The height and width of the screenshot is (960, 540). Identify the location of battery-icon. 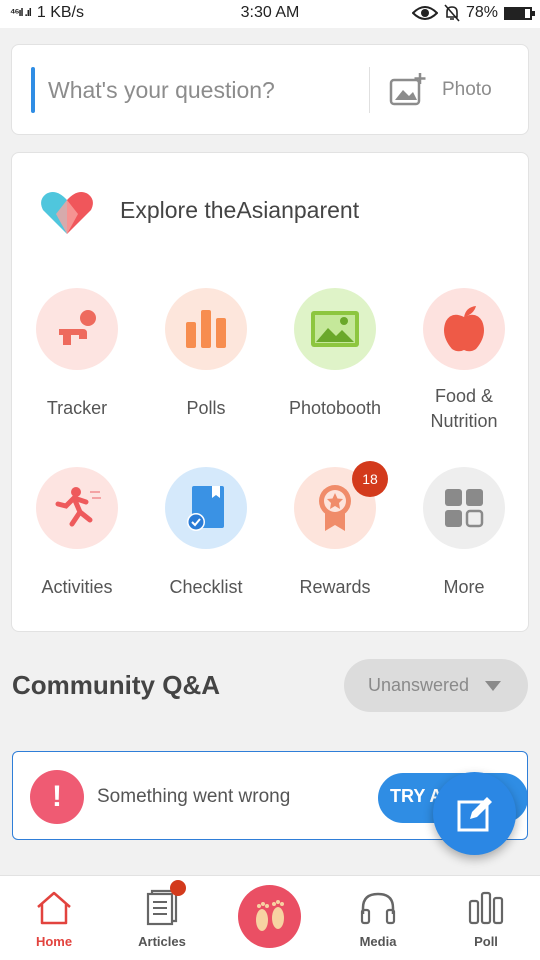
(519, 13).